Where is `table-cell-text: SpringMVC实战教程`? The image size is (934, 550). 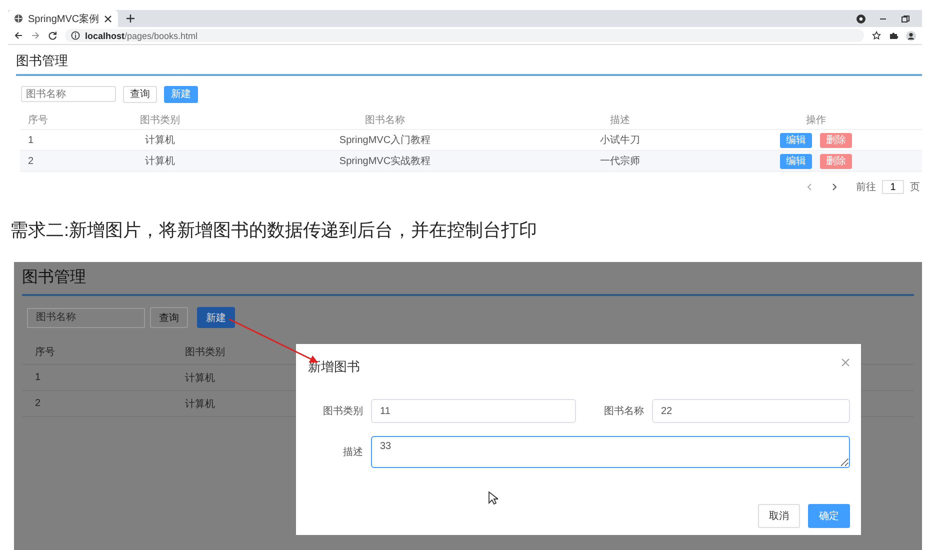
table-cell-text: SpringMVC实战教程 is located at coordinates (385, 161).